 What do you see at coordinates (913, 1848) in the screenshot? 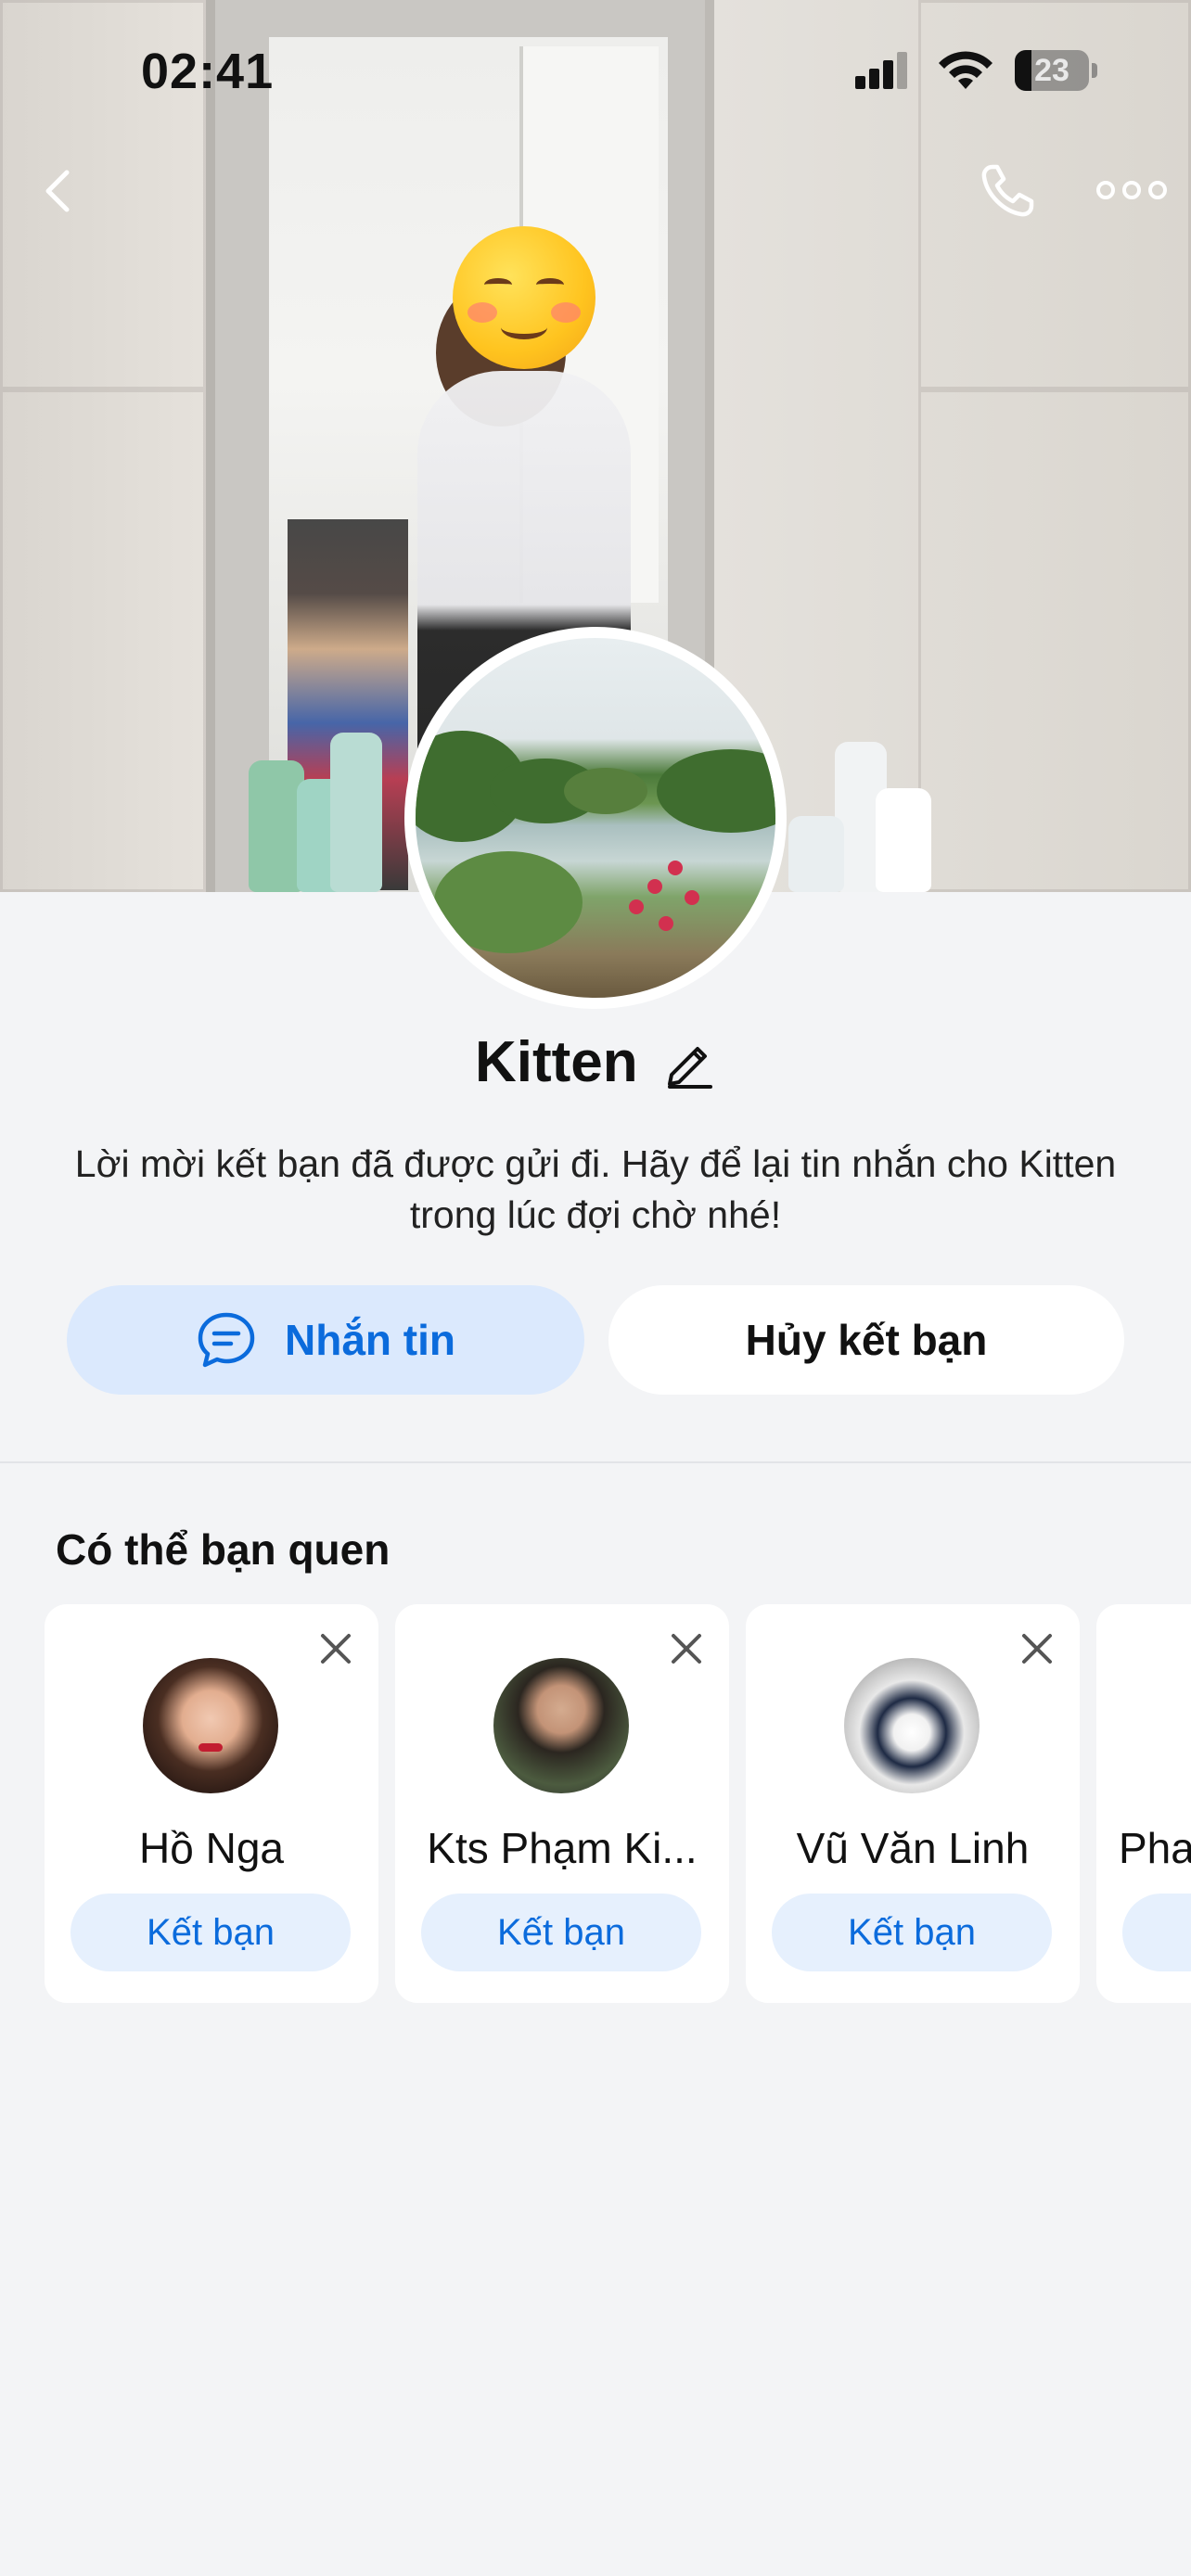
I see `suggestion-name: Vũ Văn Linh` at bounding box center [913, 1848].